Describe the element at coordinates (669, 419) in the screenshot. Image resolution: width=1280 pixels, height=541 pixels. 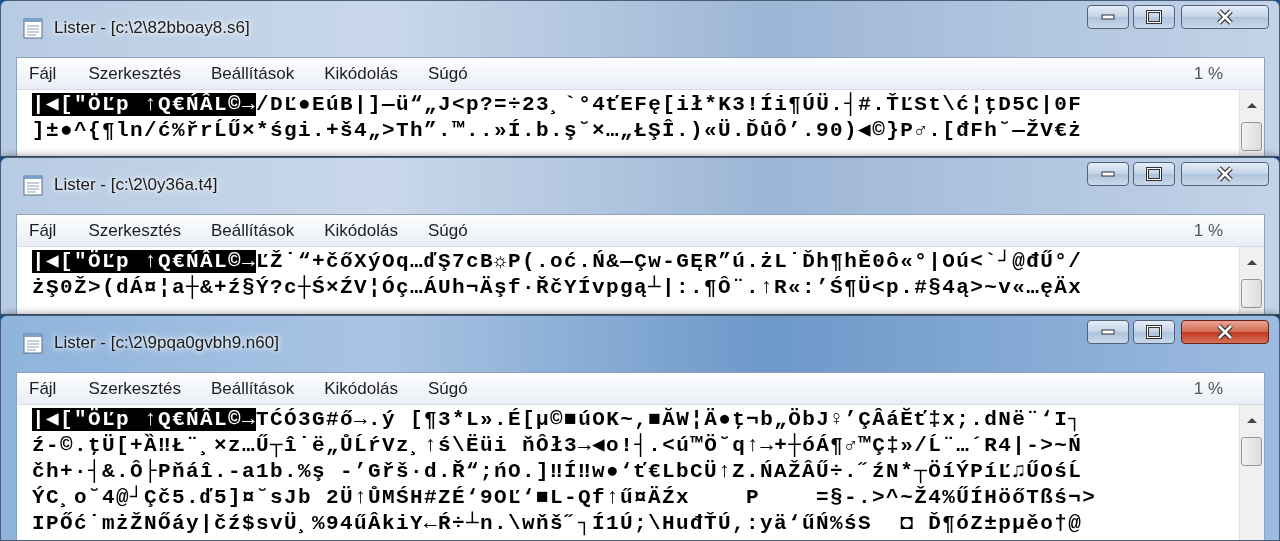
I see `text-line: TĆÓ3G#ő→.ý [¶3*L».É[µ©■úOK~,■ĂW¦Ä●ţ¬b„ÖbJ♀’ÇÂáĔť‡x;.dNë¨‘I┐` at that location.